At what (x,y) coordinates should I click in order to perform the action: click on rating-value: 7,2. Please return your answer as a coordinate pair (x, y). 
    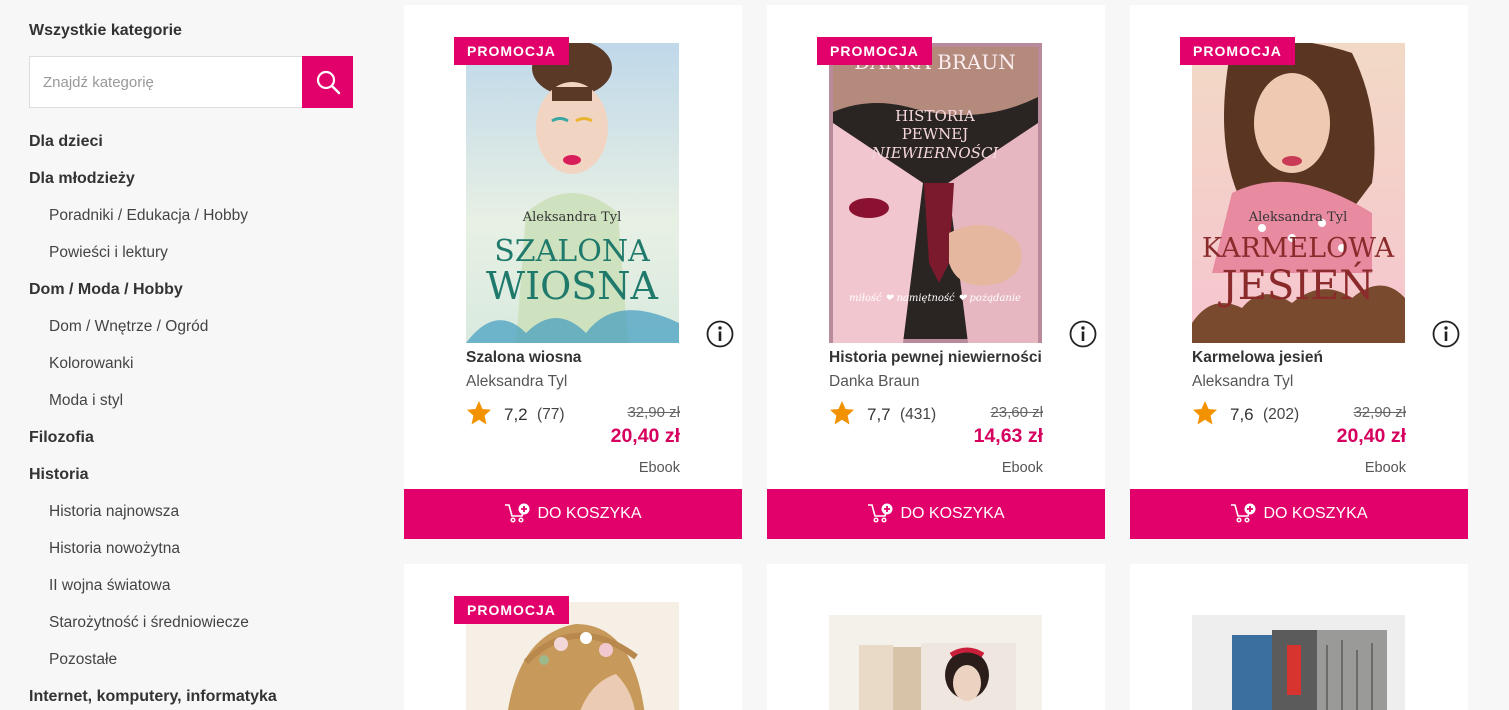
    Looking at the image, I should click on (516, 414).